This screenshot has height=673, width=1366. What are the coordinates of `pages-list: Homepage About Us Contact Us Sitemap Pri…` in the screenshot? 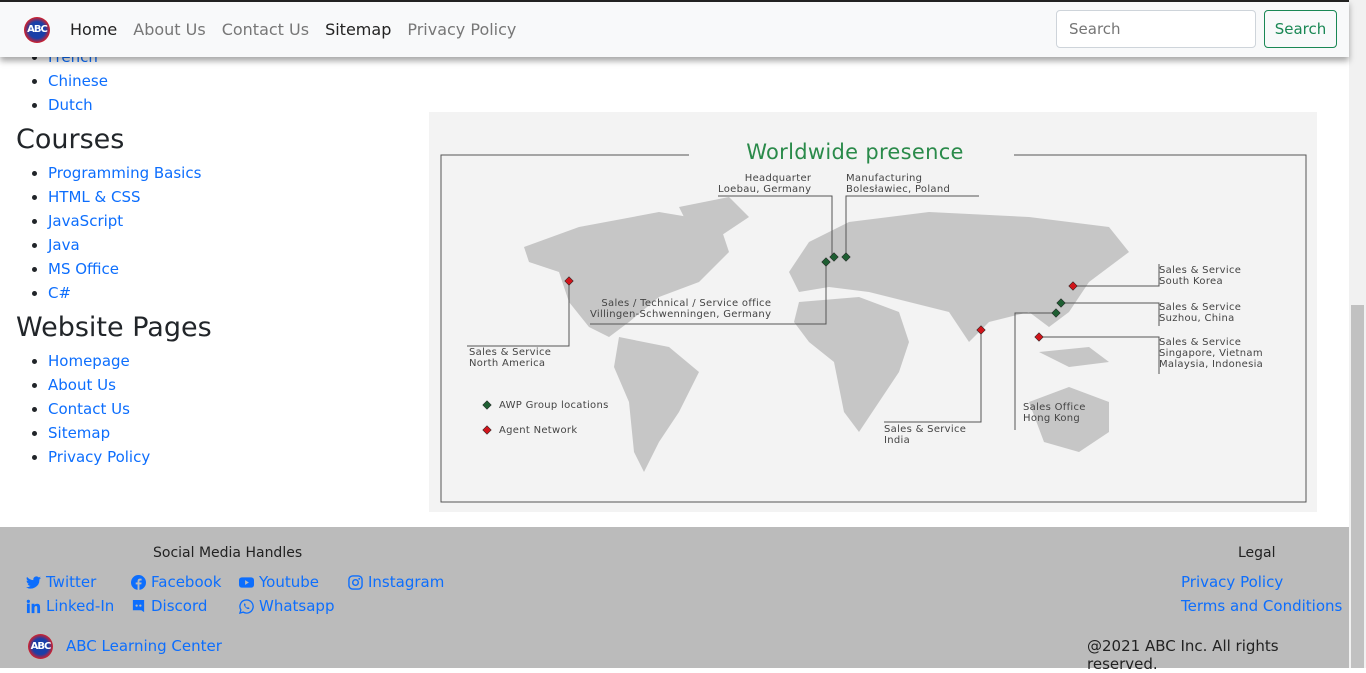 It's located at (216, 409).